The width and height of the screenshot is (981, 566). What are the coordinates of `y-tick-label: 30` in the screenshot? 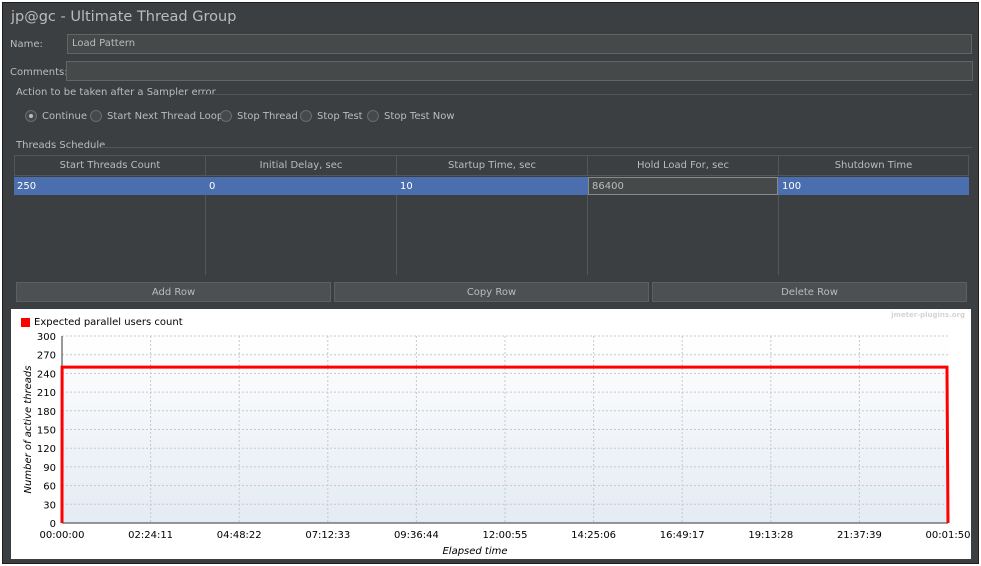 It's located at (49, 505).